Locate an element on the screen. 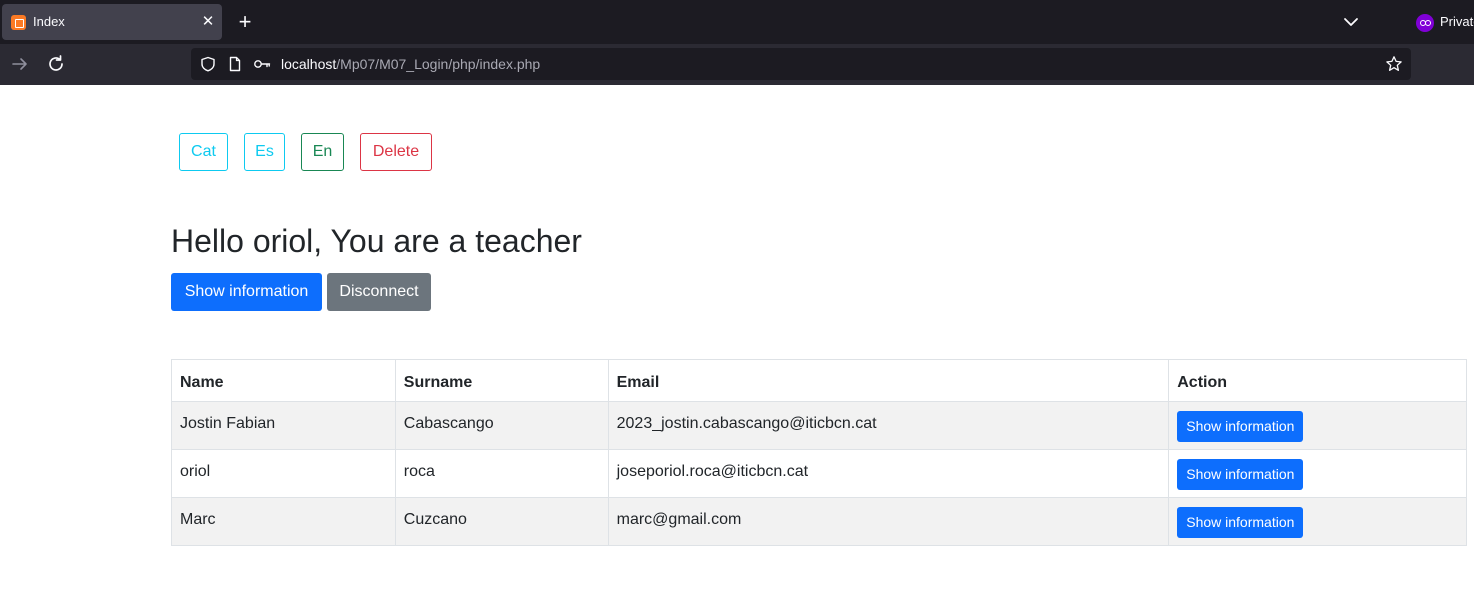 The width and height of the screenshot is (1474, 602). cell-name: oriol is located at coordinates (283, 473).